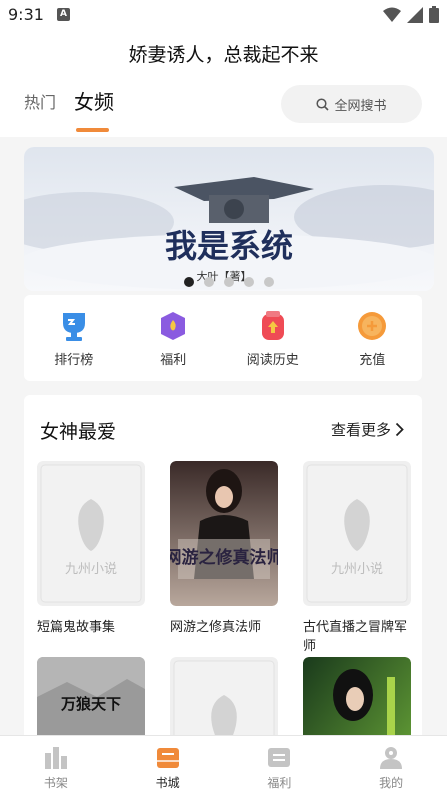 The width and height of the screenshot is (447, 796). I want to click on search-button: 全网搜书, so click(351, 104).